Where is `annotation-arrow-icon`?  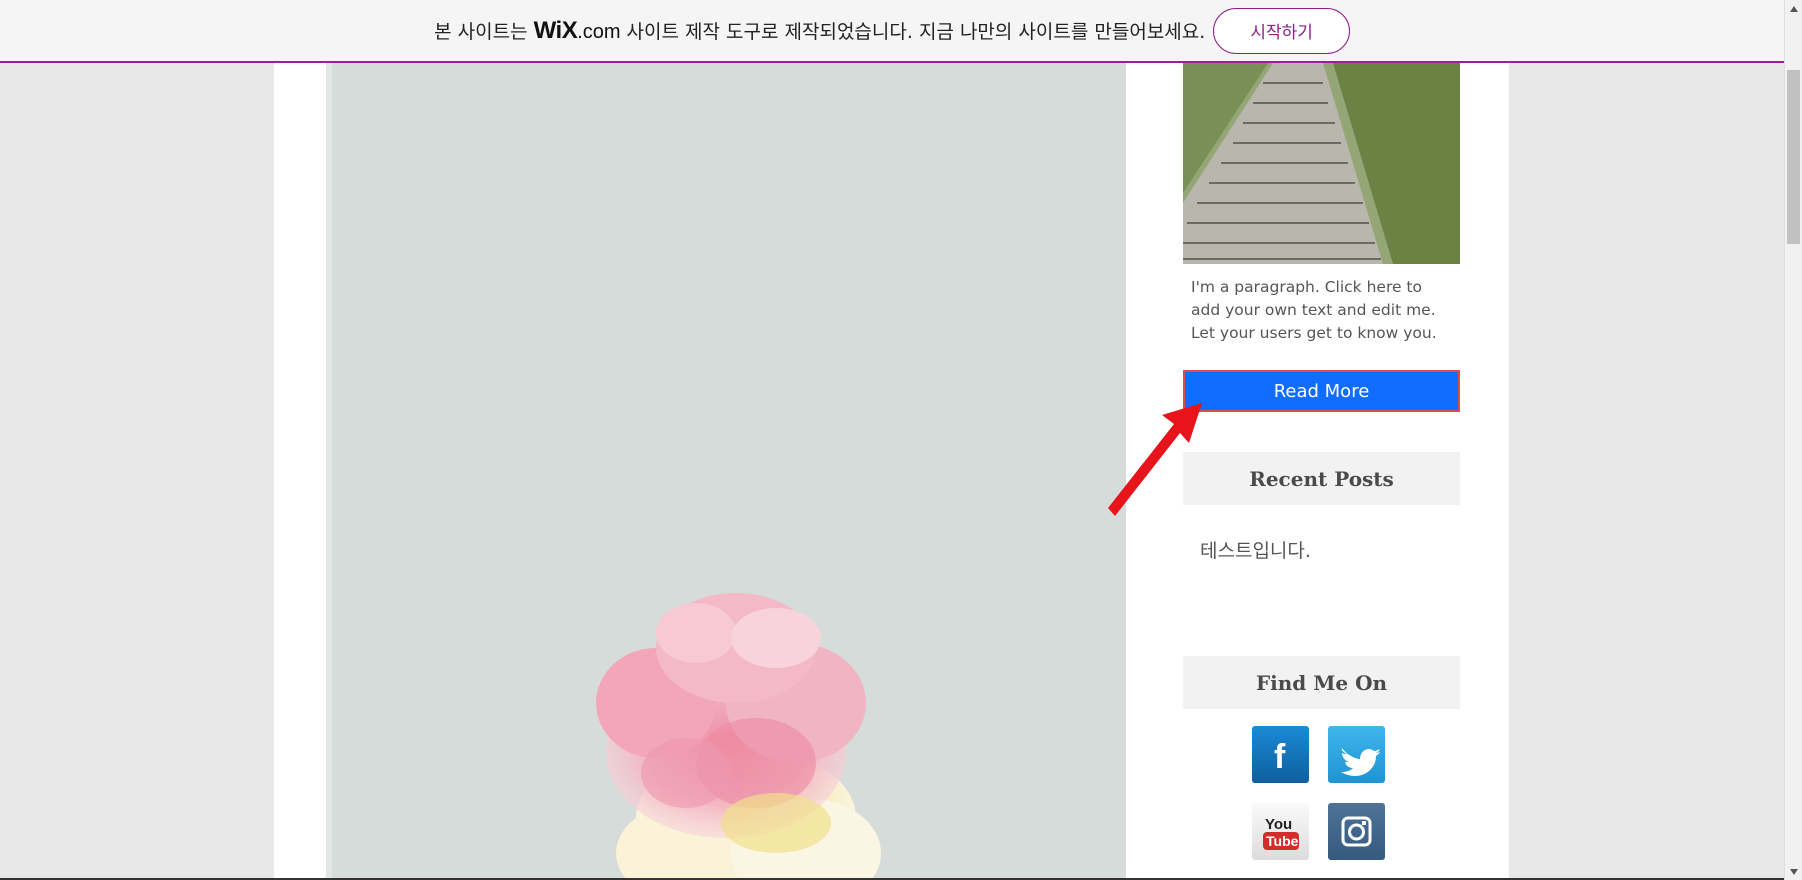
annotation-arrow-icon is located at coordinates (1155, 459).